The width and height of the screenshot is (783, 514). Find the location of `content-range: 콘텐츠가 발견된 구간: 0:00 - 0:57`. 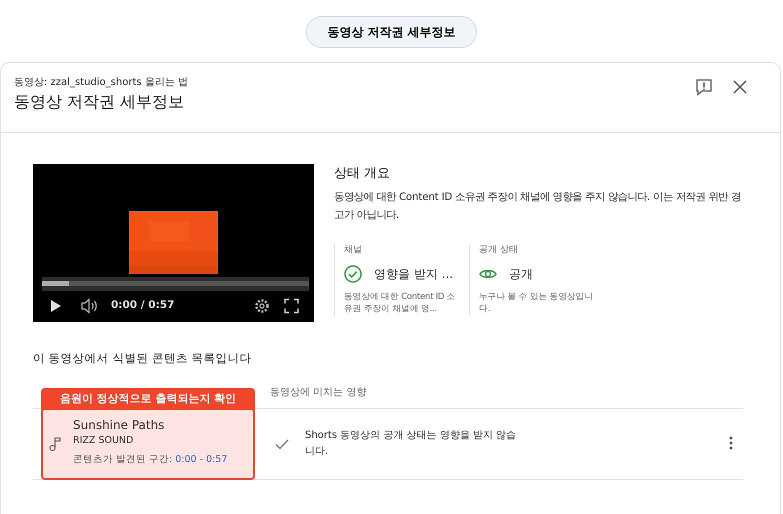

content-range: 콘텐츠가 발견된 구간: 0:00 - 0:57 is located at coordinates (150, 459).